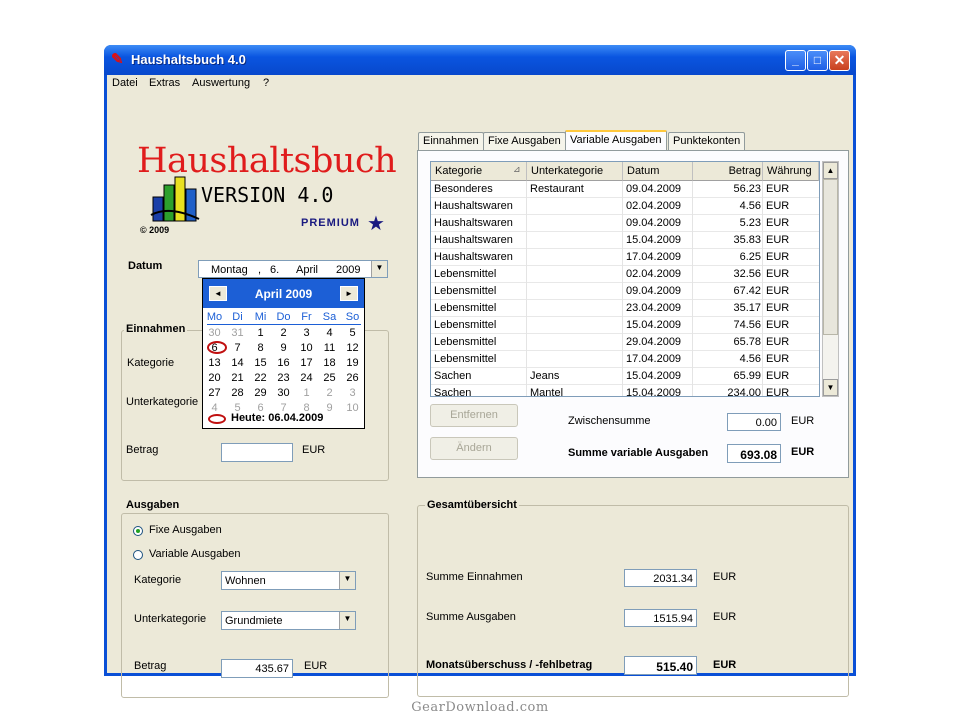  I want to click on calendar-day: 26, so click(352, 378).